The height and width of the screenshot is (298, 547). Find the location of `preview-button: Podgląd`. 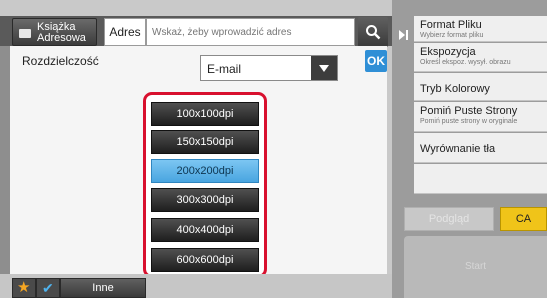

preview-button: Podgląd is located at coordinates (449, 219).